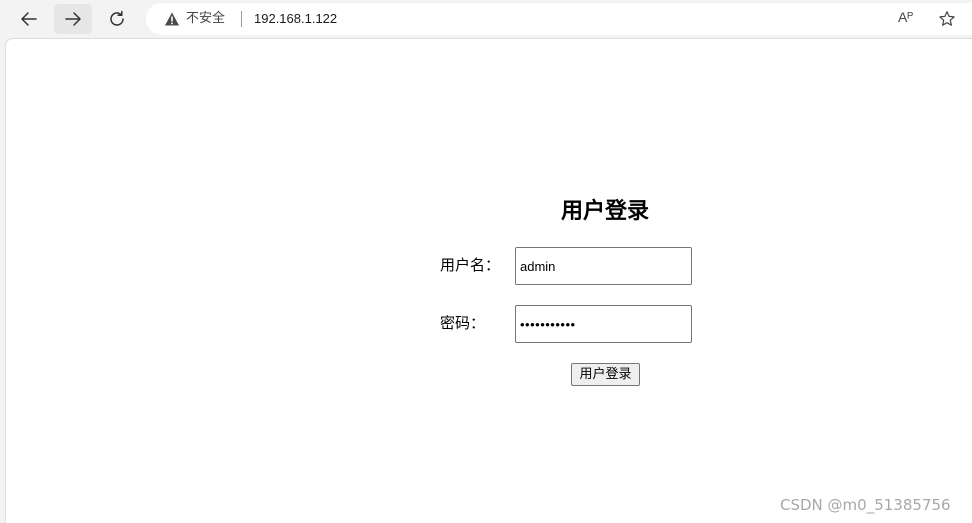 The height and width of the screenshot is (523, 972). I want to click on browser-toolbar: 不安全 192.168.1.122 Aᴾ, so click(486, 19).